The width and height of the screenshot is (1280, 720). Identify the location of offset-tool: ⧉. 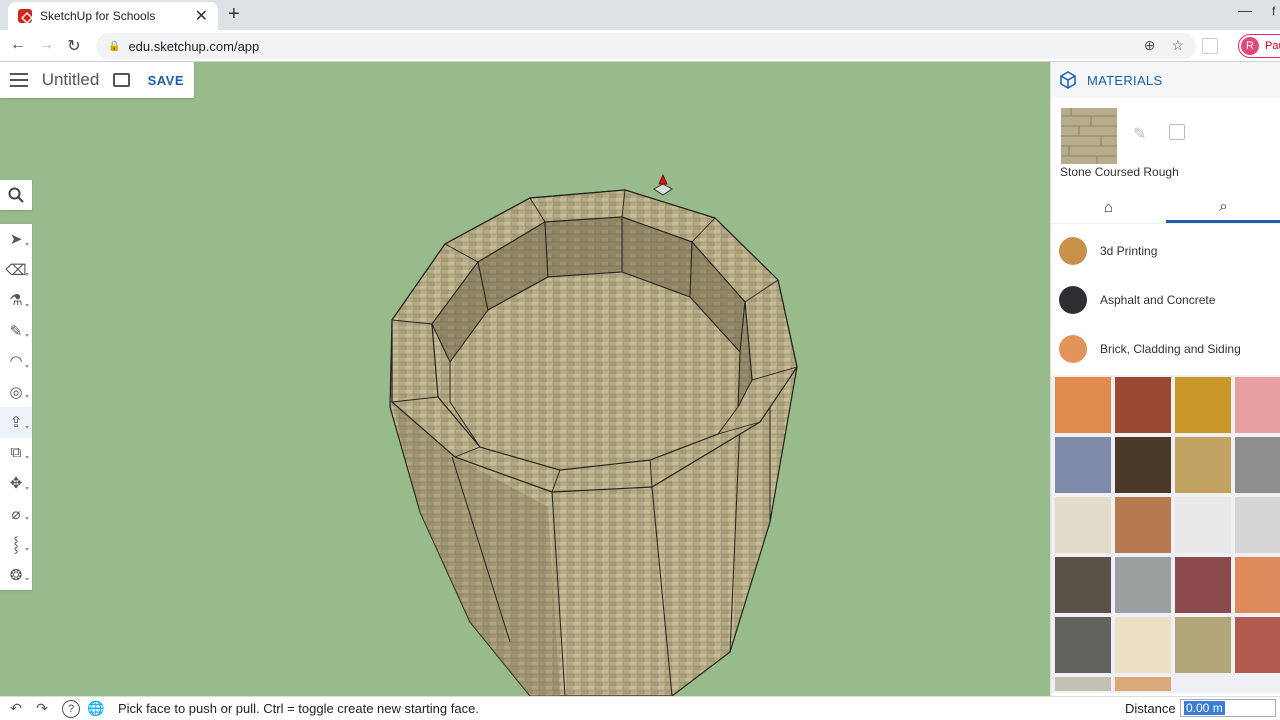
(16, 453).